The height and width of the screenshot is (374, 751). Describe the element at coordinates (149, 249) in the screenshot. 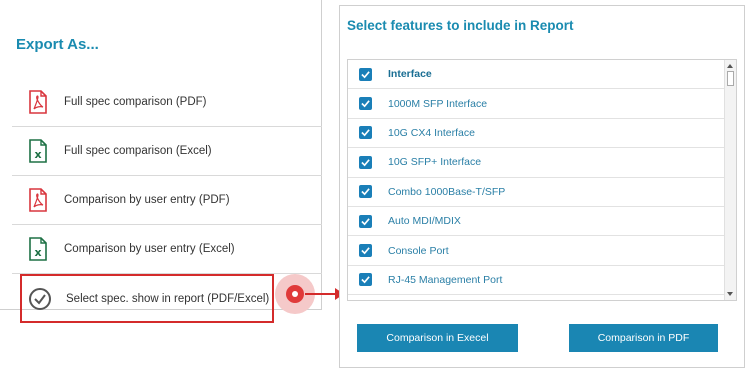

I see `export-item-label: Comparison by user entry (Excel)` at that location.